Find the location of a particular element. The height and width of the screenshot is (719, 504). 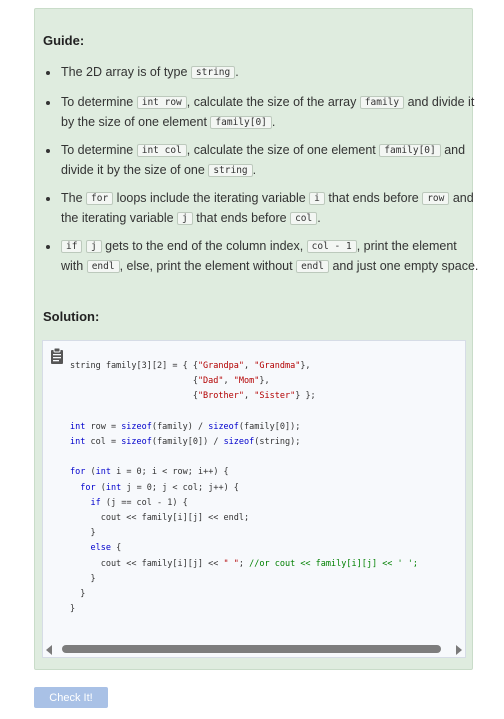

scrollbar-thumb is located at coordinates (251, 649).